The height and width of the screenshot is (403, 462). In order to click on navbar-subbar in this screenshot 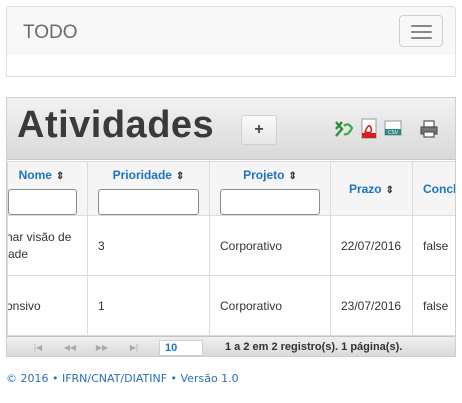, I will do `click(231, 66)`.